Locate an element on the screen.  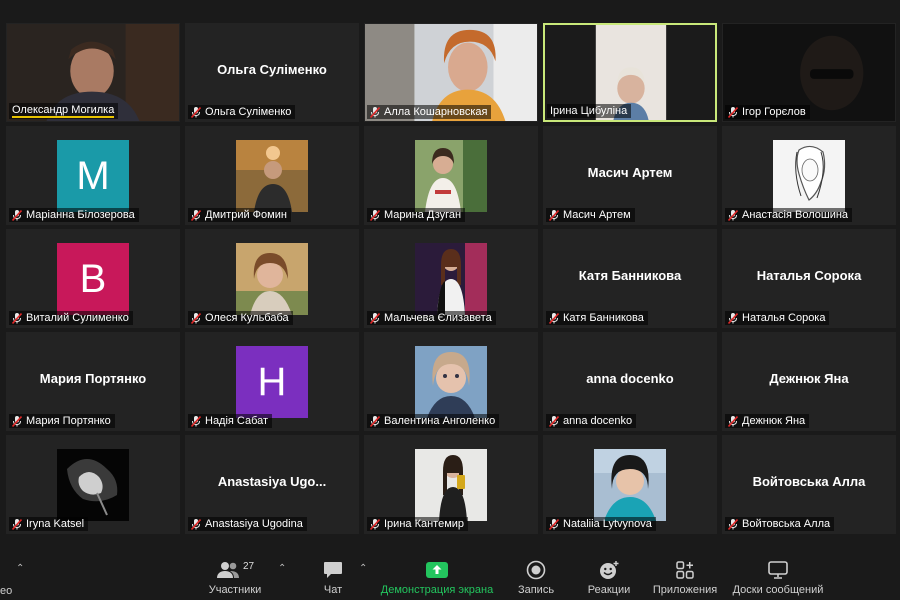
chat-button: Чат is located at coordinates (333, 573).